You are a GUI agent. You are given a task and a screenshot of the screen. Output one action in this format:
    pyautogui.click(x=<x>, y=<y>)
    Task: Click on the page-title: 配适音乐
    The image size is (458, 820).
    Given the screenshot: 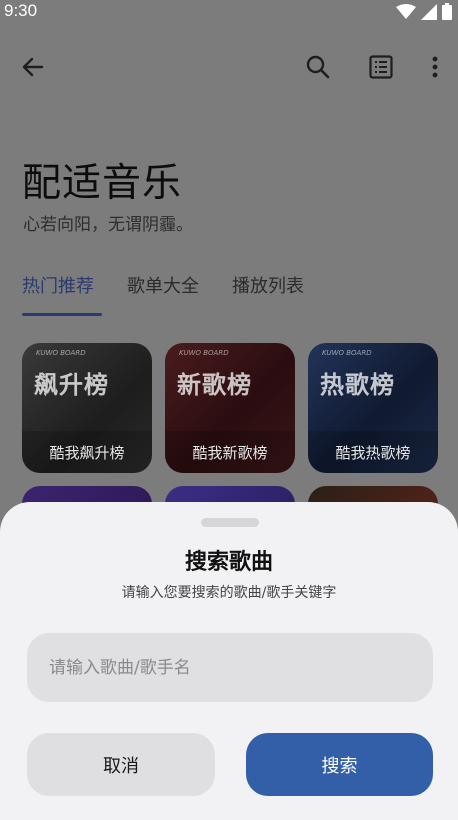 What is the action you would take?
    pyautogui.click(x=102, y=183)
    